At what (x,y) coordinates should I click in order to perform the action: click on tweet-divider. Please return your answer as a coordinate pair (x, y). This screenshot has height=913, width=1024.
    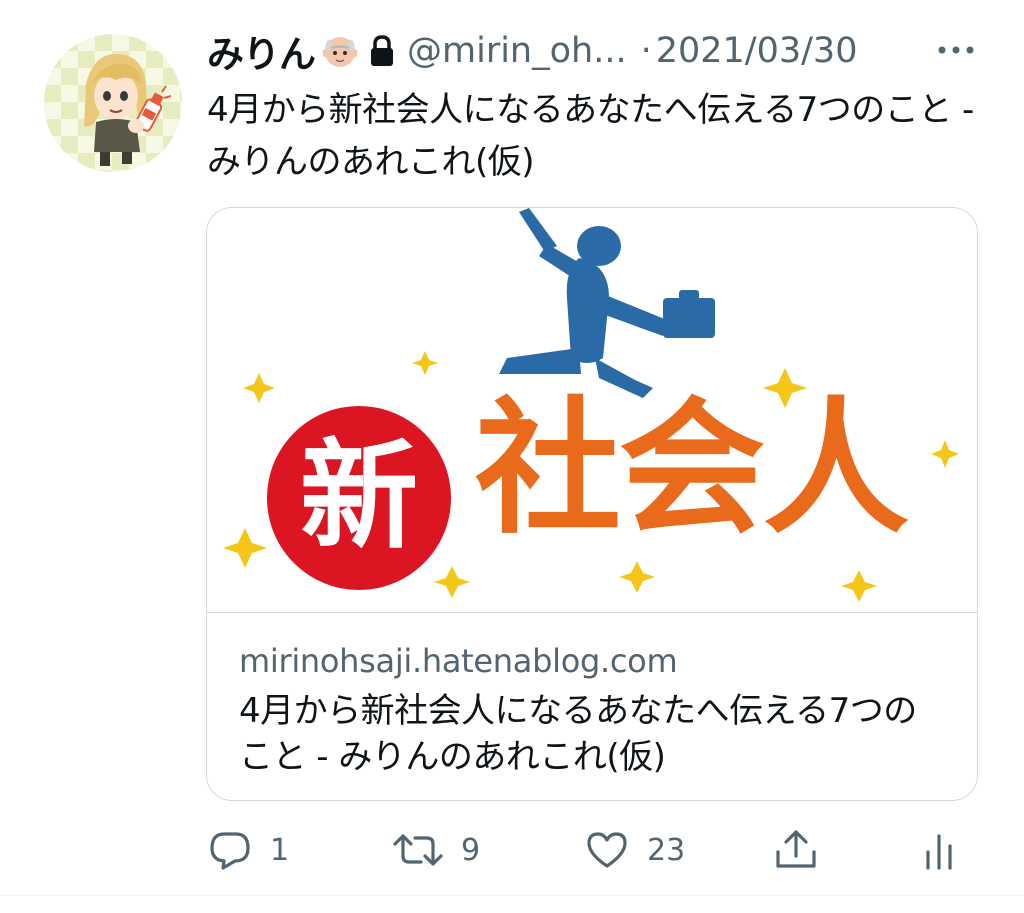
    Looking at the image, I should click on (512, 895).